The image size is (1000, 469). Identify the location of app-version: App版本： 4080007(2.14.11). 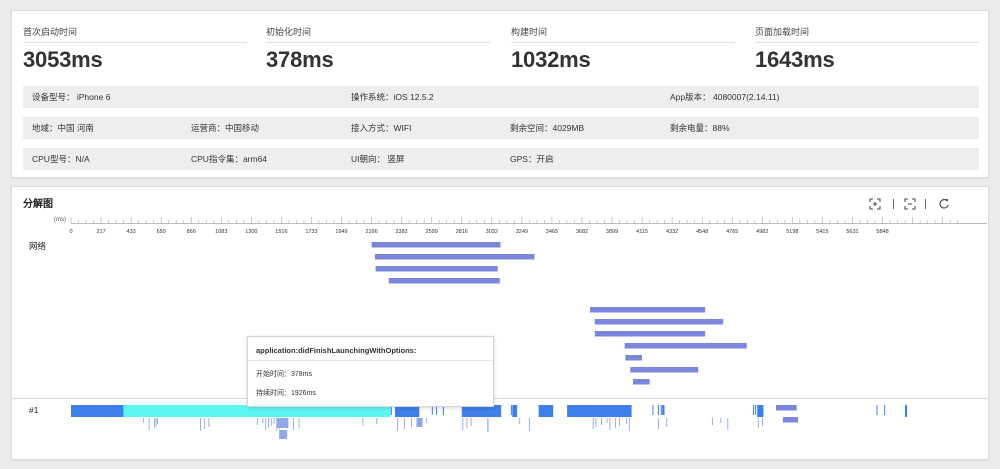
(725, 97).